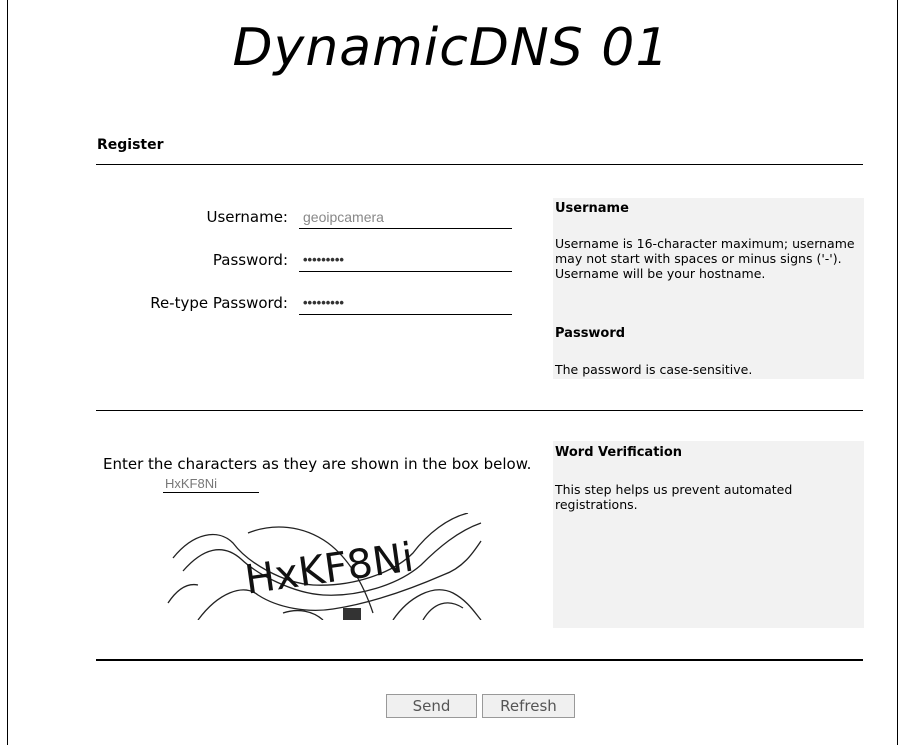 The width and height of the screenshot is (902, 745). I want to click on password-label: Password:, so click(250, 260).